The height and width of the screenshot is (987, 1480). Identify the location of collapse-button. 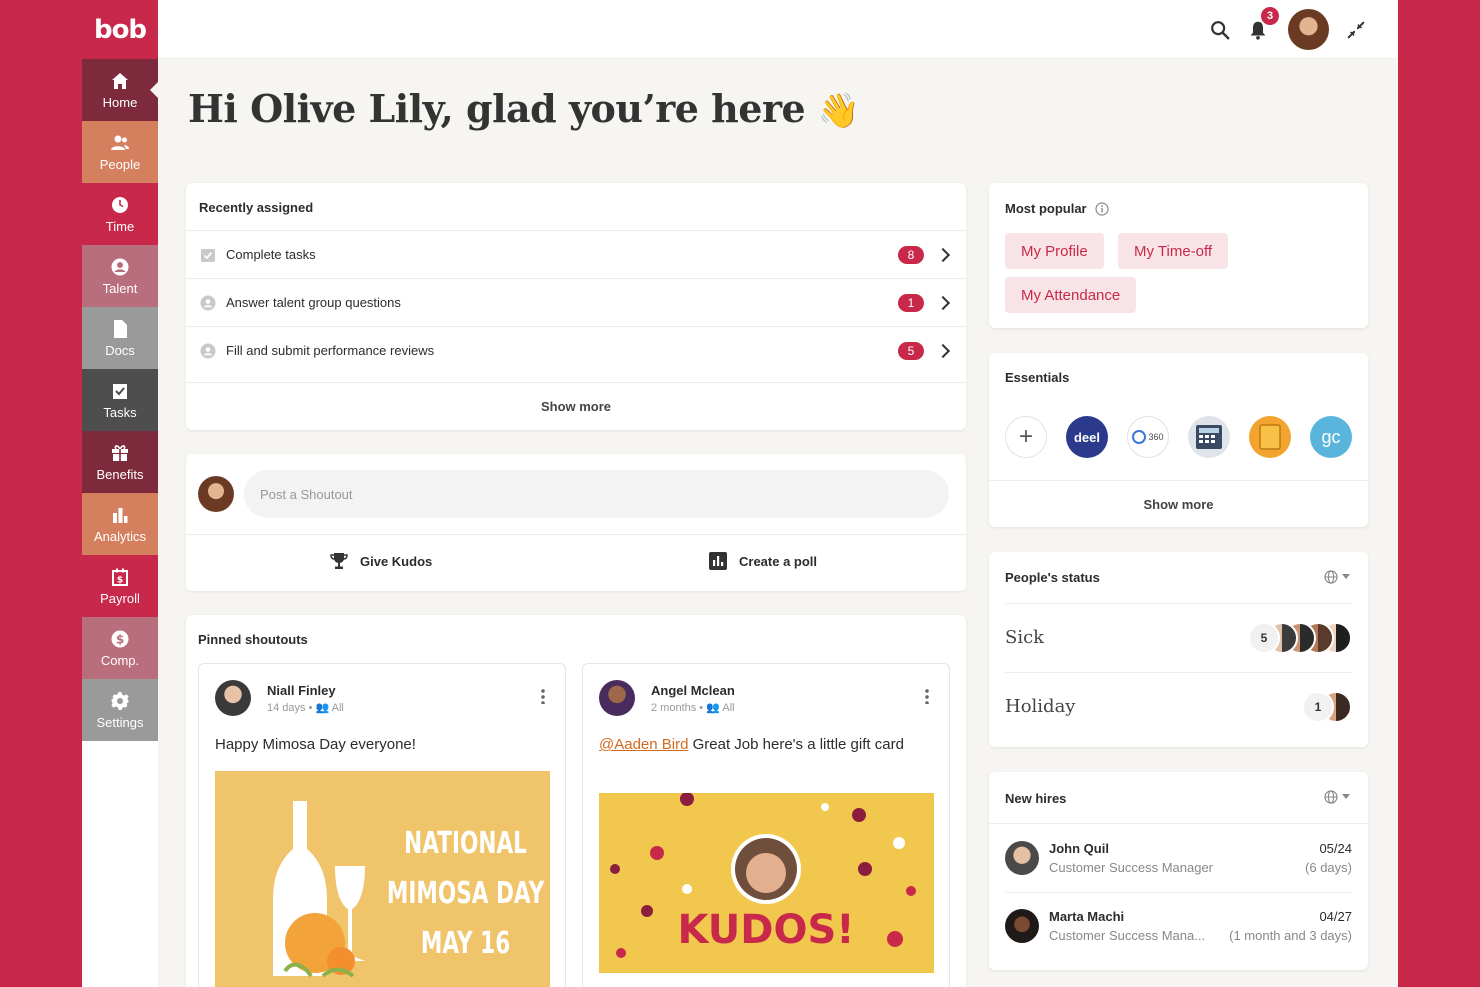
(1356, 30).